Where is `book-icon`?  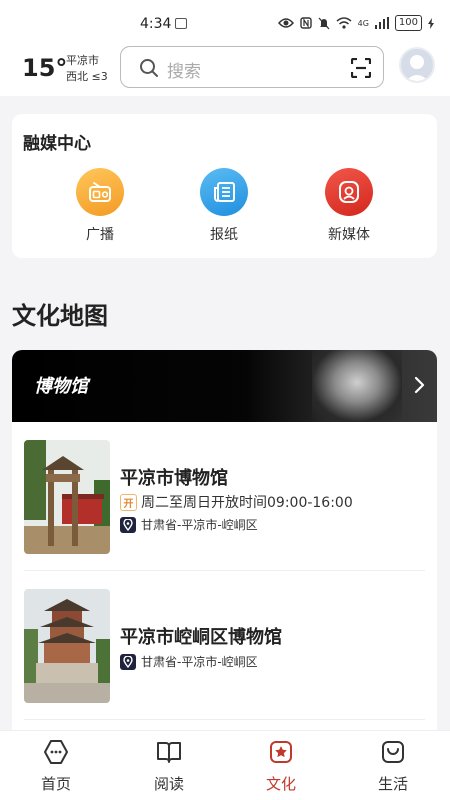
book-icon is located at coordinates (169, 752).